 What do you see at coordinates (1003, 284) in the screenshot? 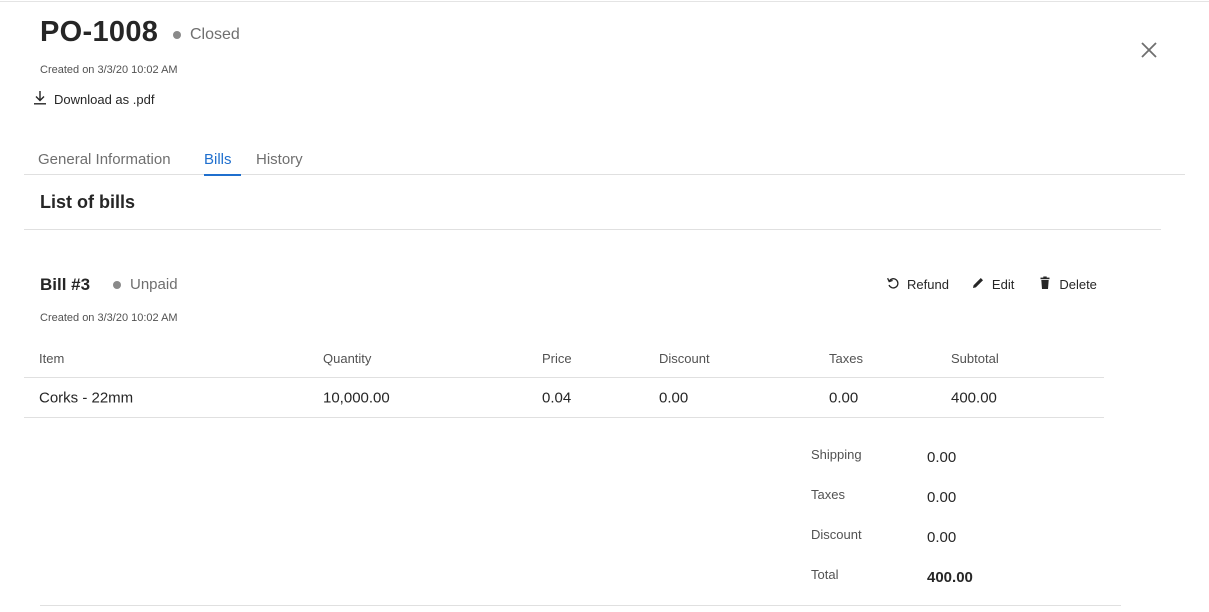
I see `edit-label: Edit` at bounding box center [1003, 284].